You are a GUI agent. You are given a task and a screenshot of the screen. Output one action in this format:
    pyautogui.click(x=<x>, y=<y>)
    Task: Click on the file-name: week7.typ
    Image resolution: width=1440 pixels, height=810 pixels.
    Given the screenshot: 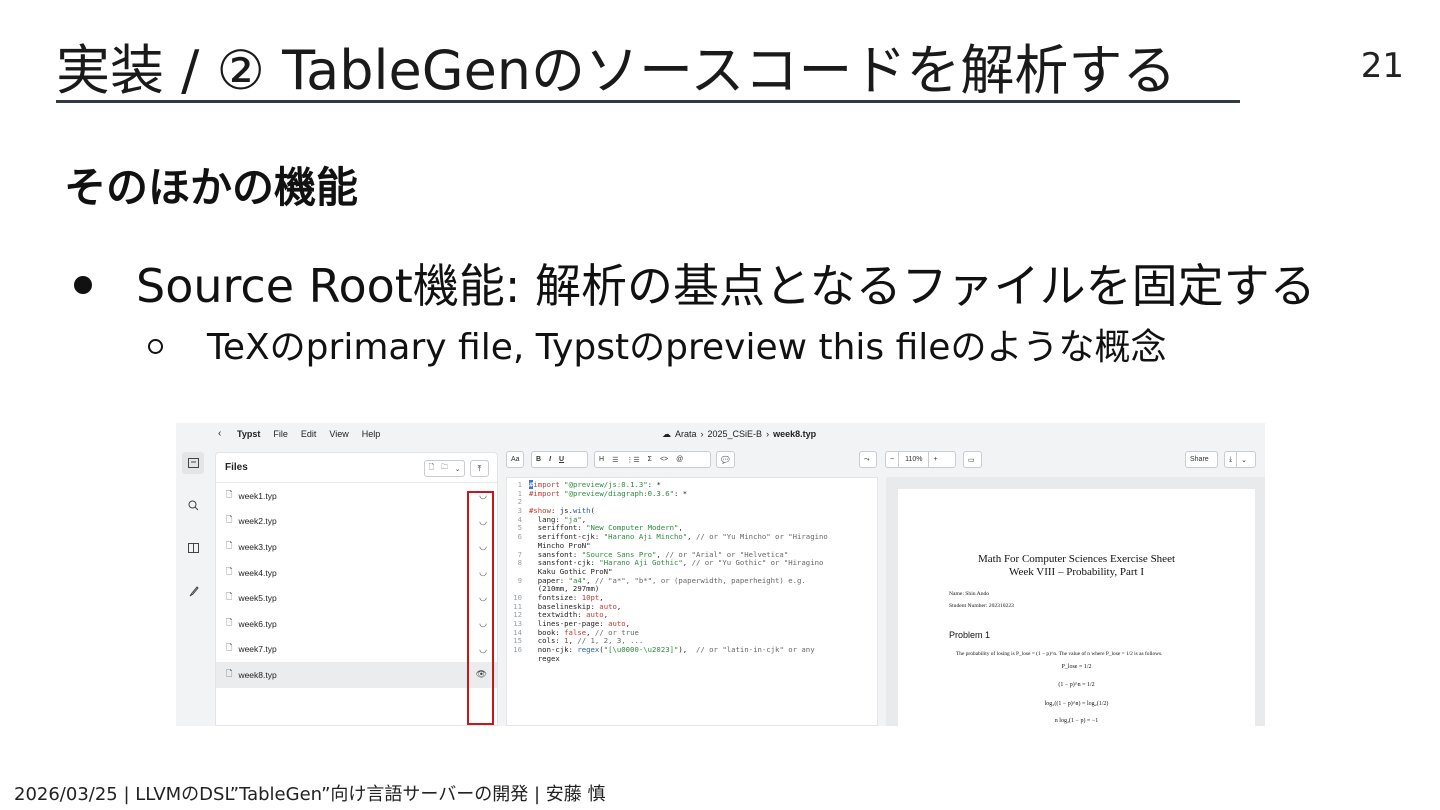 What is the action you would take?
    pyautogui.click(x=257, y=649)
    